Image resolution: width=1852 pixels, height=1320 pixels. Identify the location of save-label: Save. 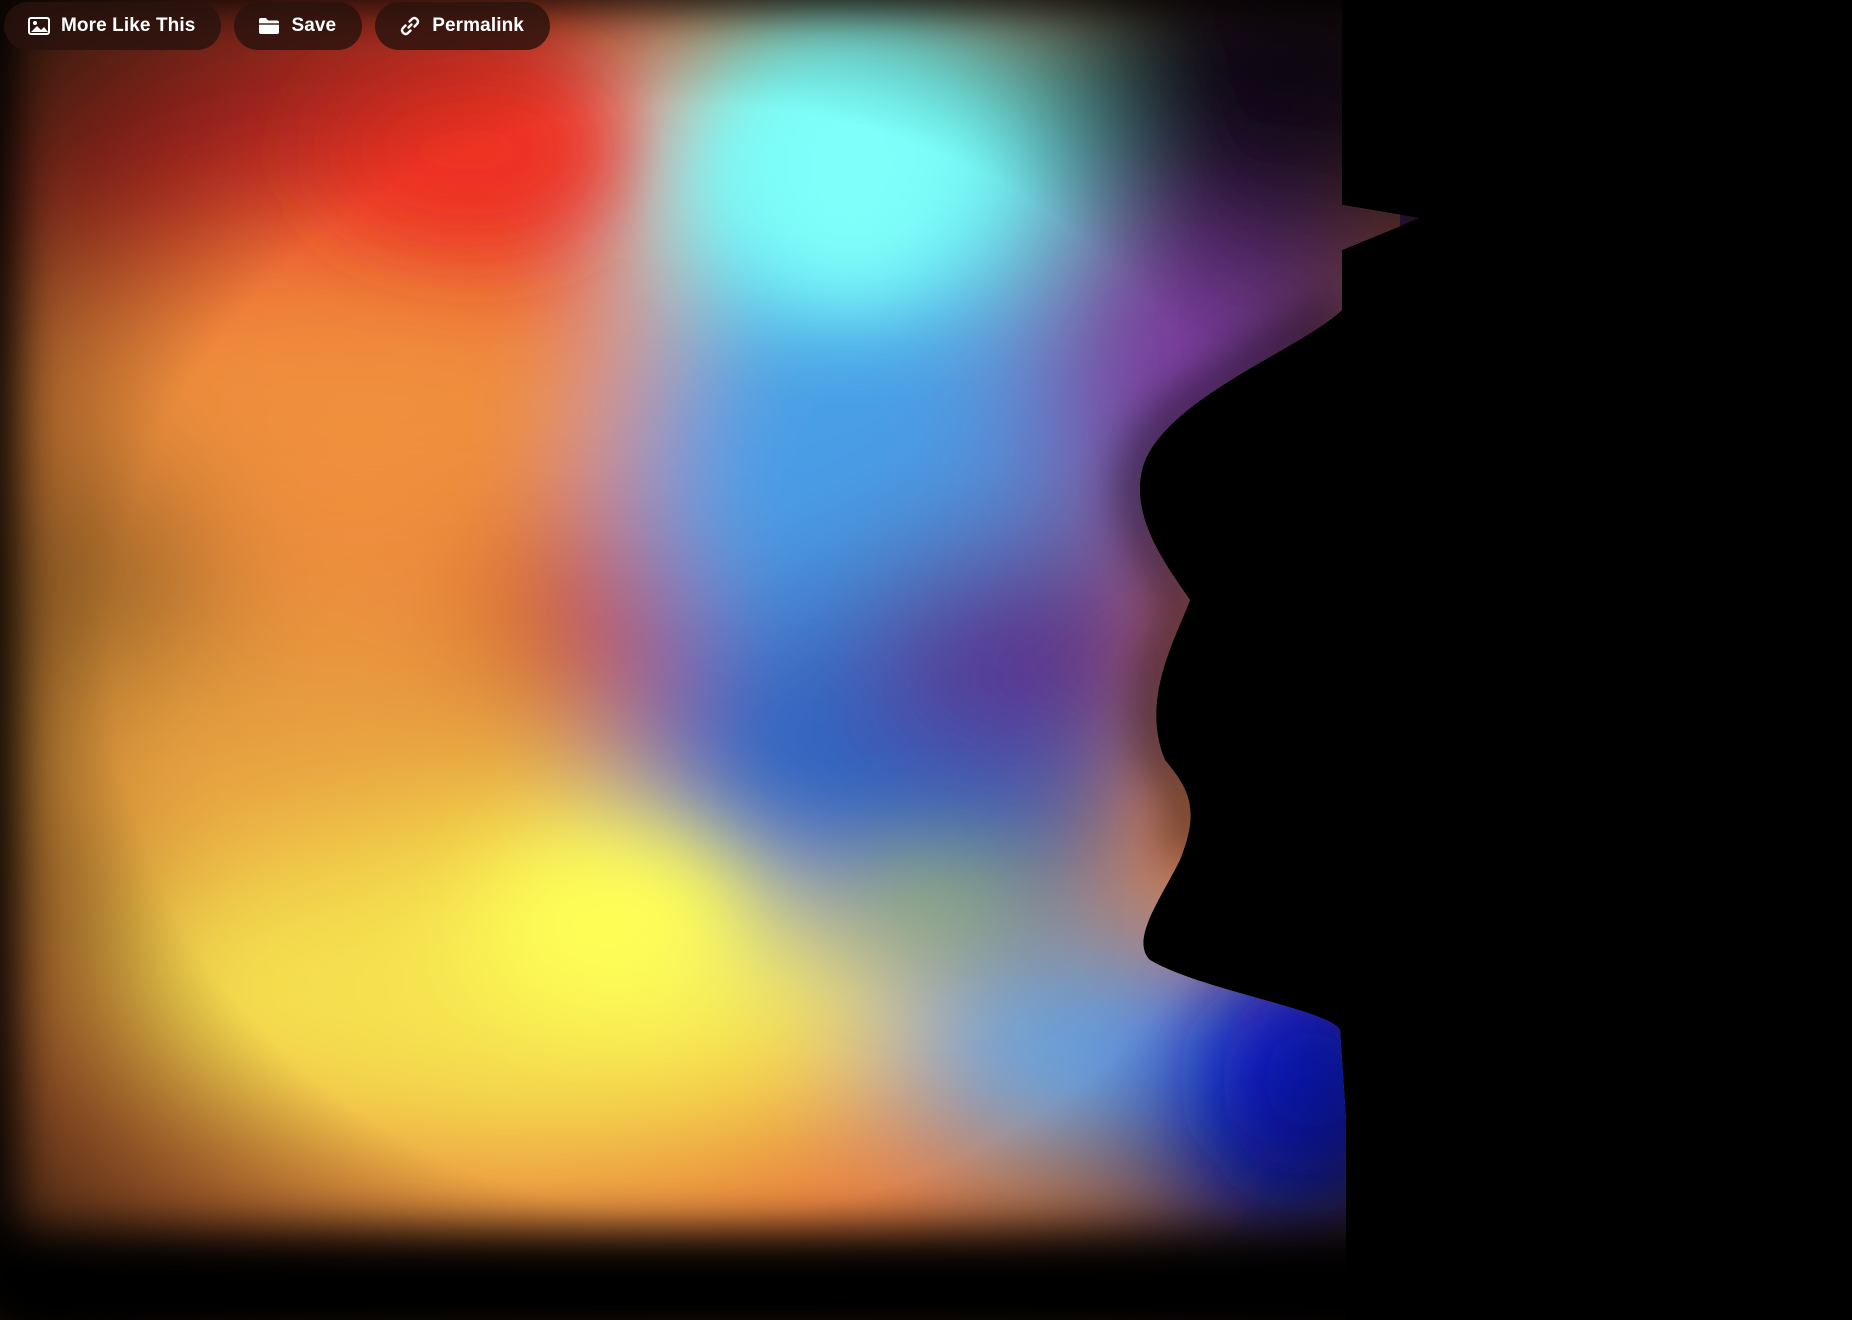
(314, 25).